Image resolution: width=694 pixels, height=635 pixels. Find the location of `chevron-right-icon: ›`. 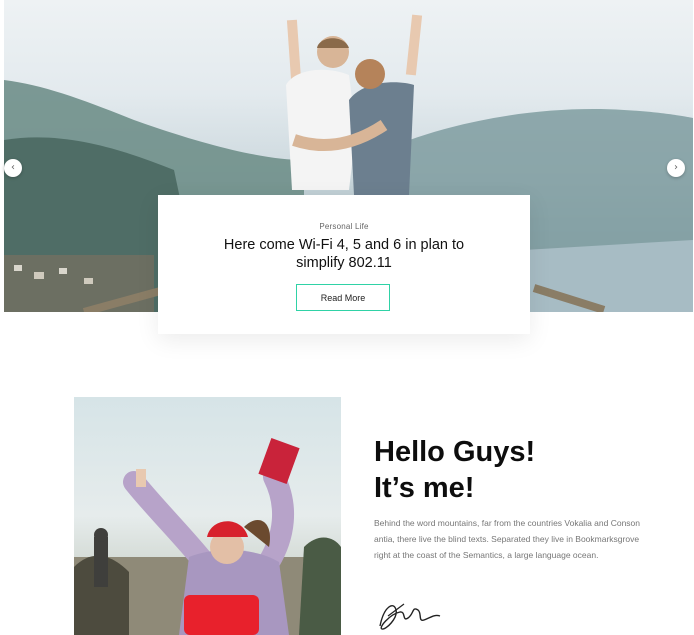

chevron-right-icon: › is located at coordinates (676, 167).